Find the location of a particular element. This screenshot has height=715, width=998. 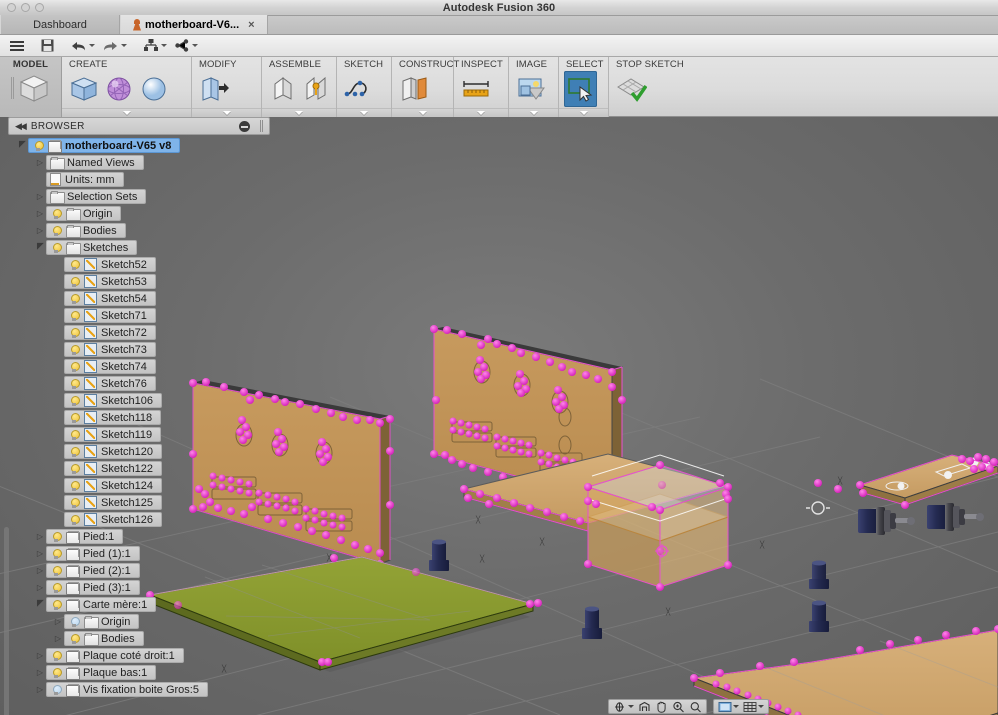

measure-tool is located at coordinates (475, 89).